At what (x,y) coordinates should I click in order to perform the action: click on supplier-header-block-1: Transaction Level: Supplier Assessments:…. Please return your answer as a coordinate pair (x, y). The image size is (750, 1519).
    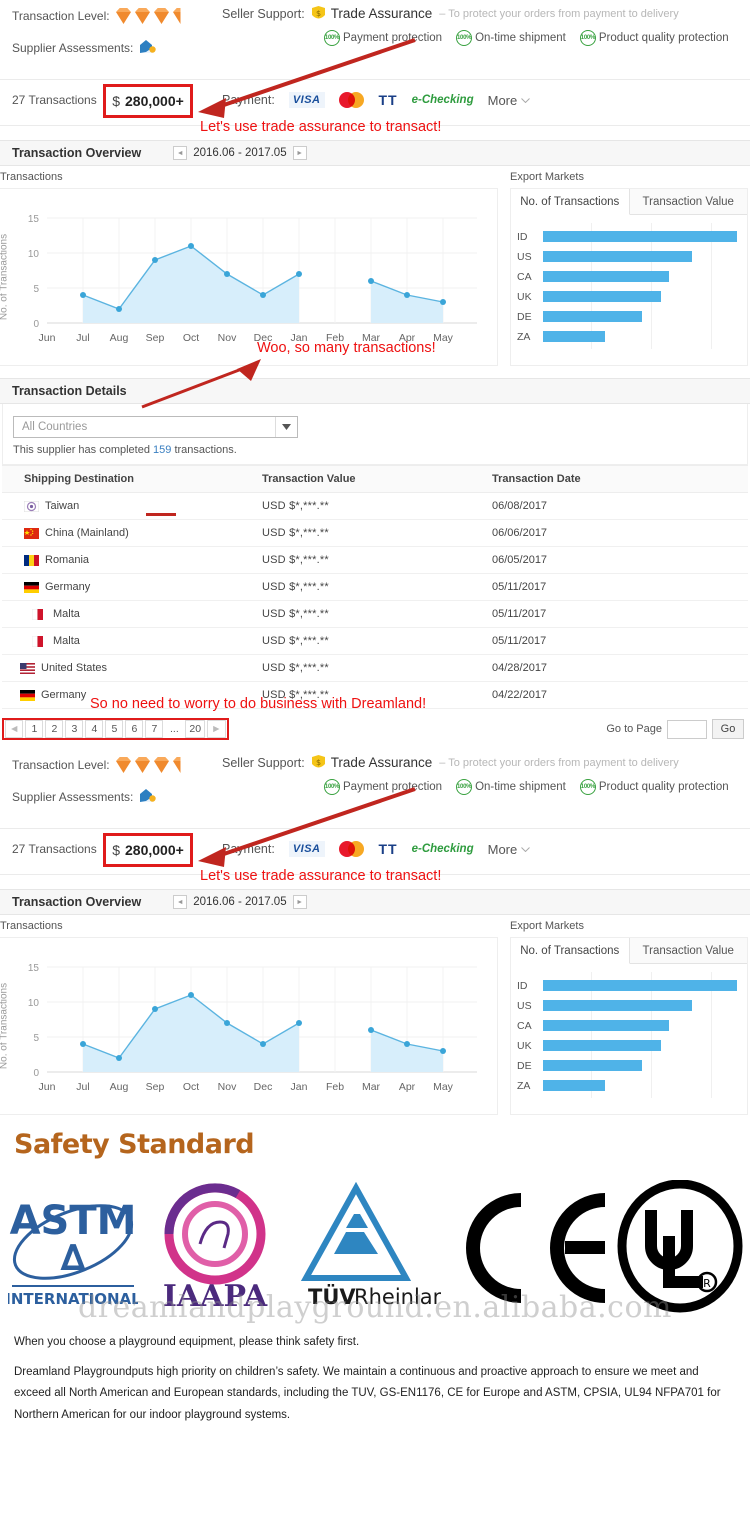
    Looking at the image, I should click on (375, 70).